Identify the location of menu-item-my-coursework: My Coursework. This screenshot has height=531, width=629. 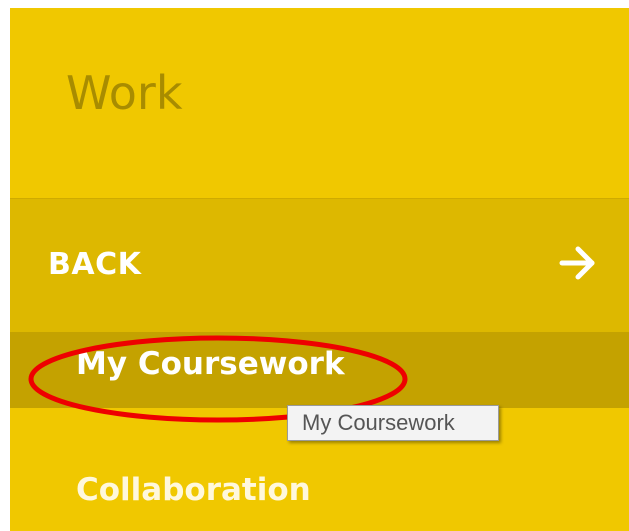
(319, 370).